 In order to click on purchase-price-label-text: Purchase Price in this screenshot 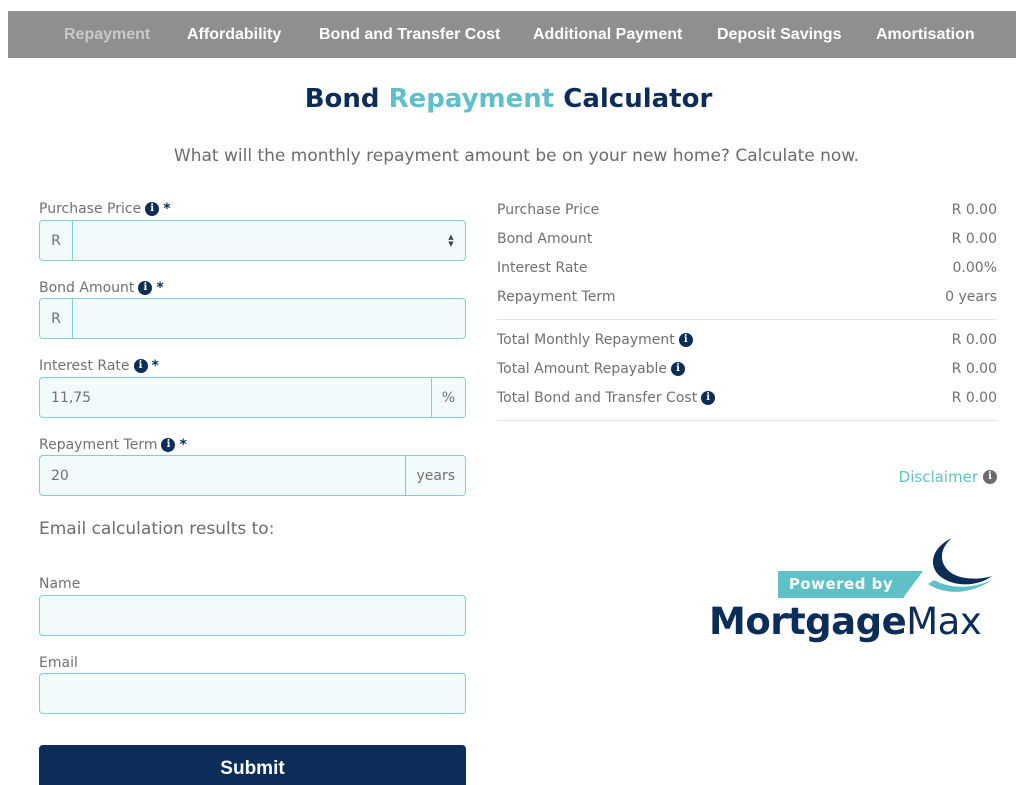, I will do `click(90, 209)`.